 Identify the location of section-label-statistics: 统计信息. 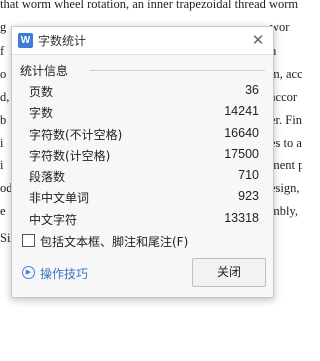
(46, 70).